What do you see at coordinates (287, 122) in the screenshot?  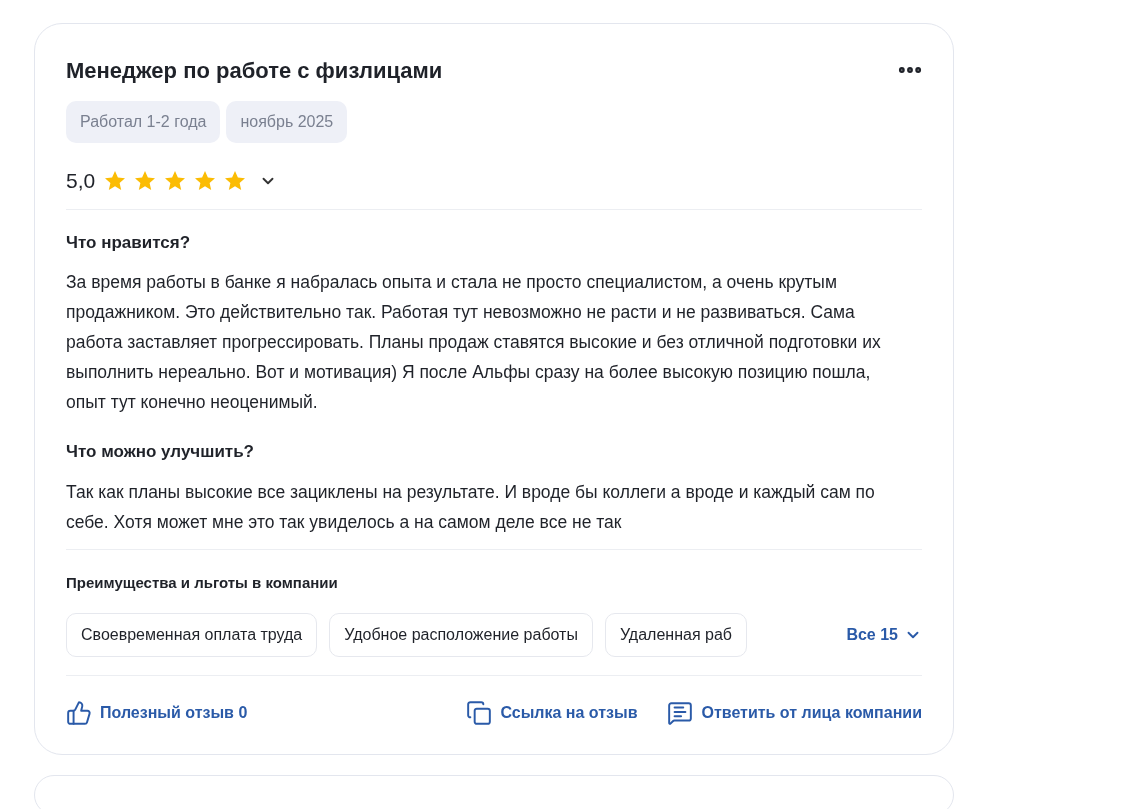 I see `tag: ноябрь 2025` at bounding box center [287, 122].